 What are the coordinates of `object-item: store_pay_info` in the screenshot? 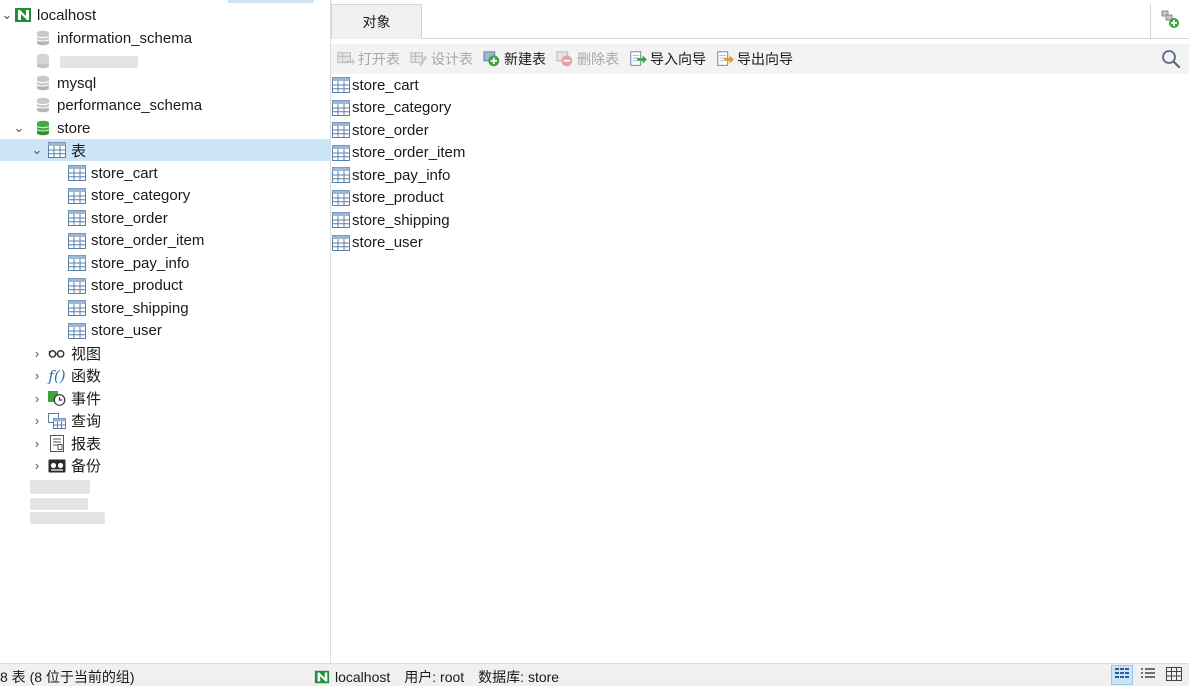 It's located at (760, 175).